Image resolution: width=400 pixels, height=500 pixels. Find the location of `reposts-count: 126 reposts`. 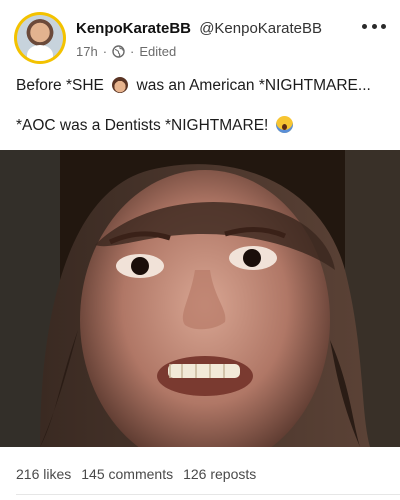

reposts-count: 126 reposts is located at coordinates (219, 474).